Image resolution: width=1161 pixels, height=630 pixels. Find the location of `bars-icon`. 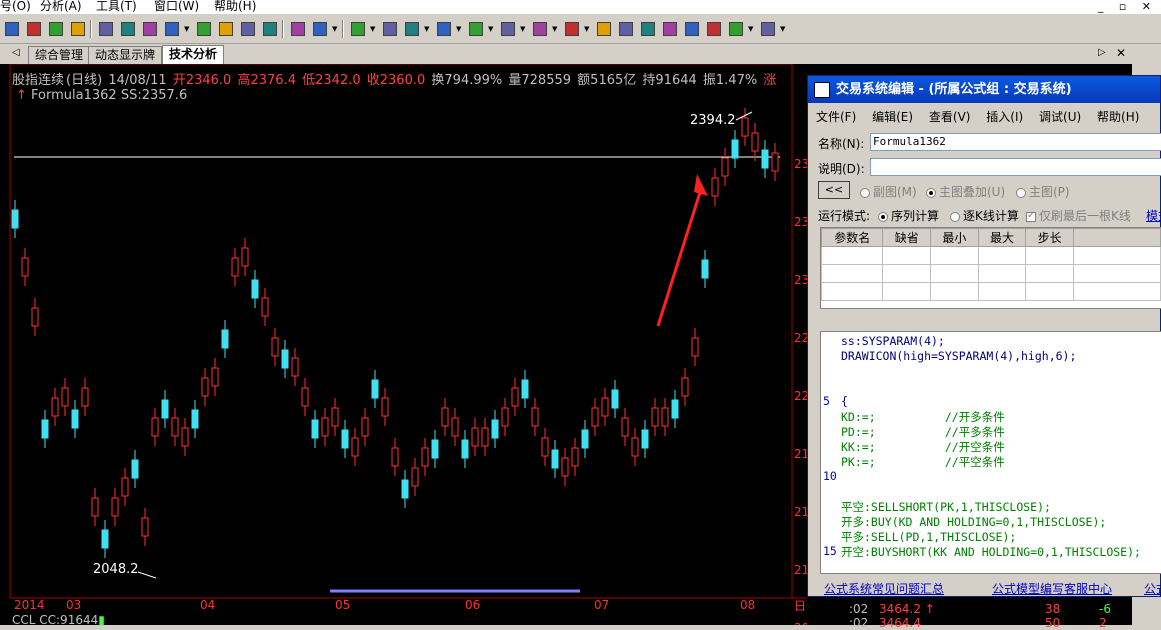

bars-icon is located at coordinates (411, 28).